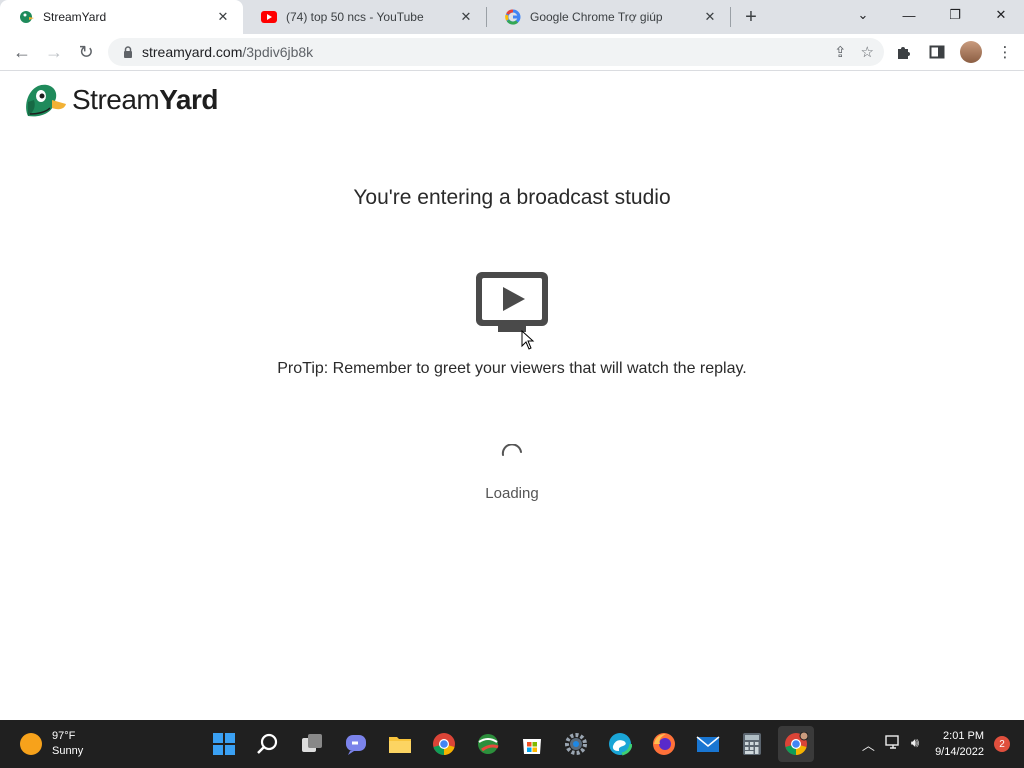 Image resolution: width=1024 pixels, height=768 pixels. I want to click on system-tray: ︿ 🔊︎ 2:01 PM 9/14/2022 2, so click(943, 744).